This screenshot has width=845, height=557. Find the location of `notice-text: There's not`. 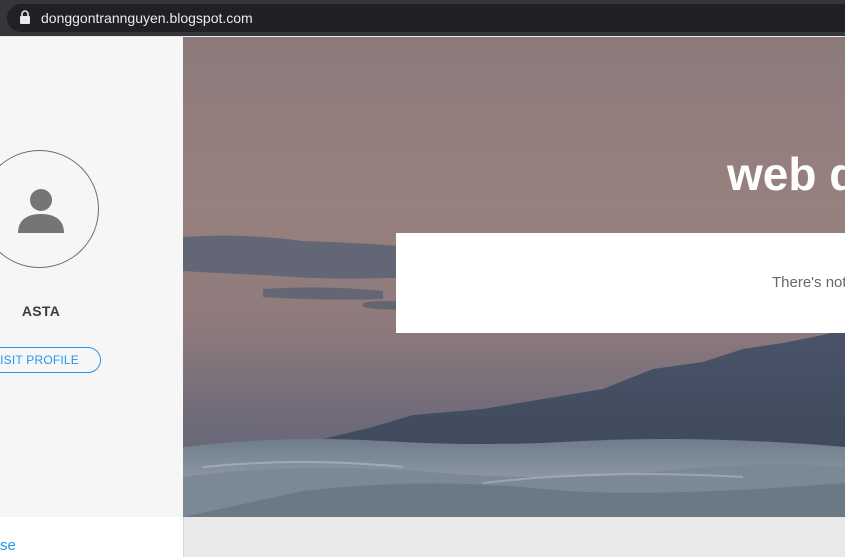

notice-text: There's not is located at coordinates (808, 282).